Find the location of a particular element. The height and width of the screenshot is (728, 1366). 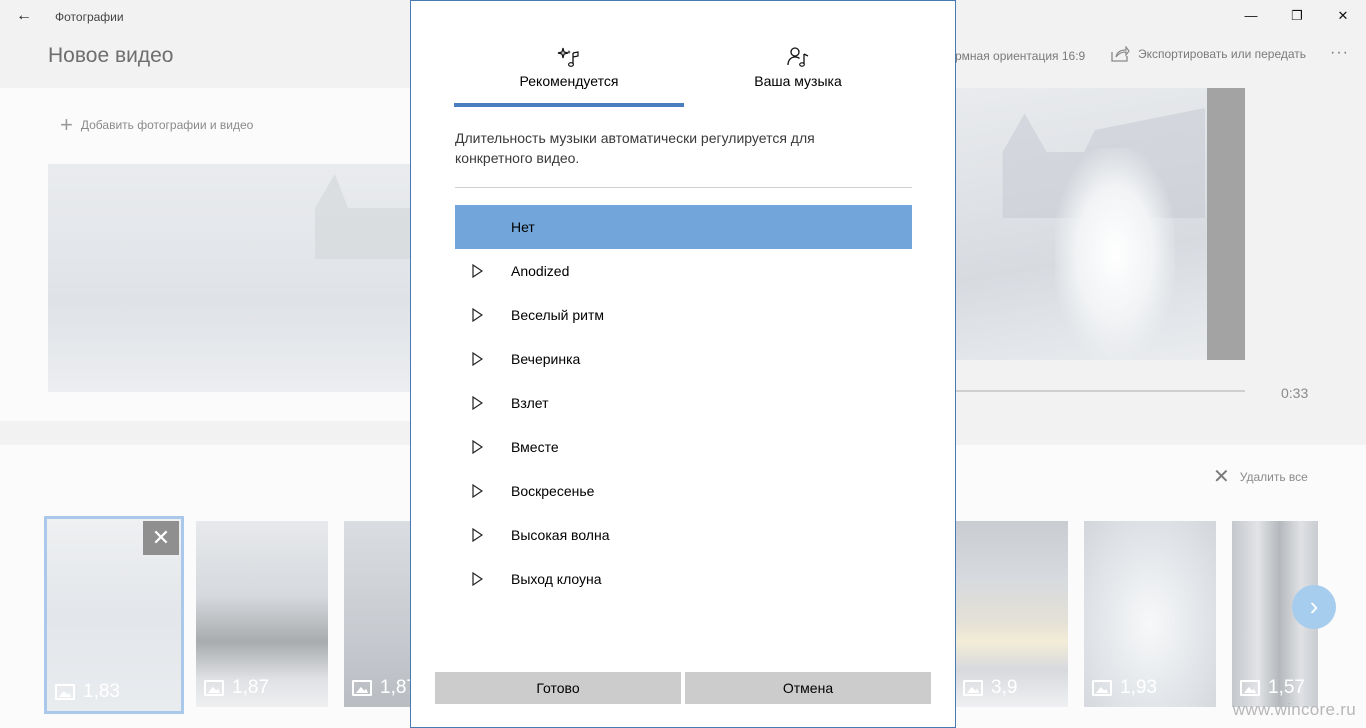

minimize-button: — is located at coordinates (1251, 16).